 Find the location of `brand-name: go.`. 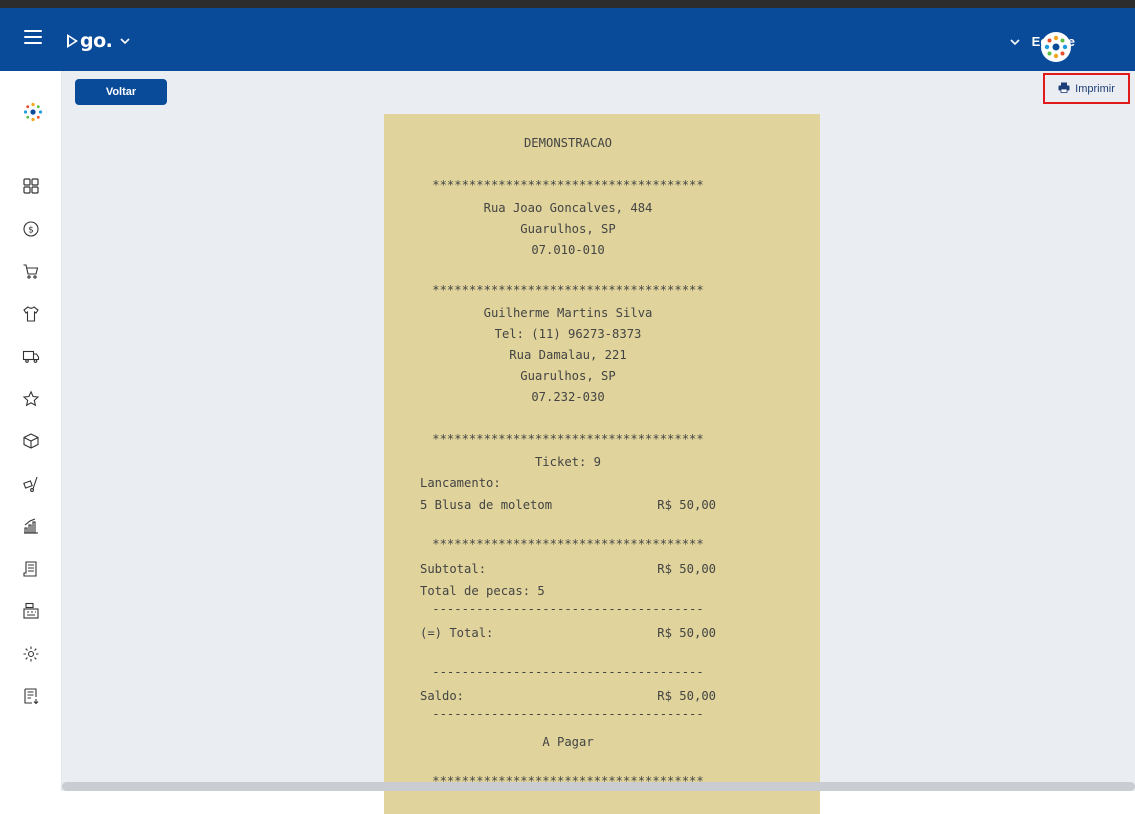

brand-name: go. is located at coordinates (96, 41).